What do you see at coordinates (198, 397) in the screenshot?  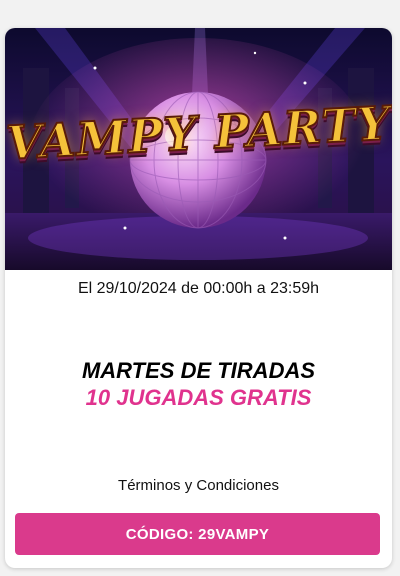 I see `promo-subheadline: 10 JUGADAS GRATIS` at bounding box center [198, 397].